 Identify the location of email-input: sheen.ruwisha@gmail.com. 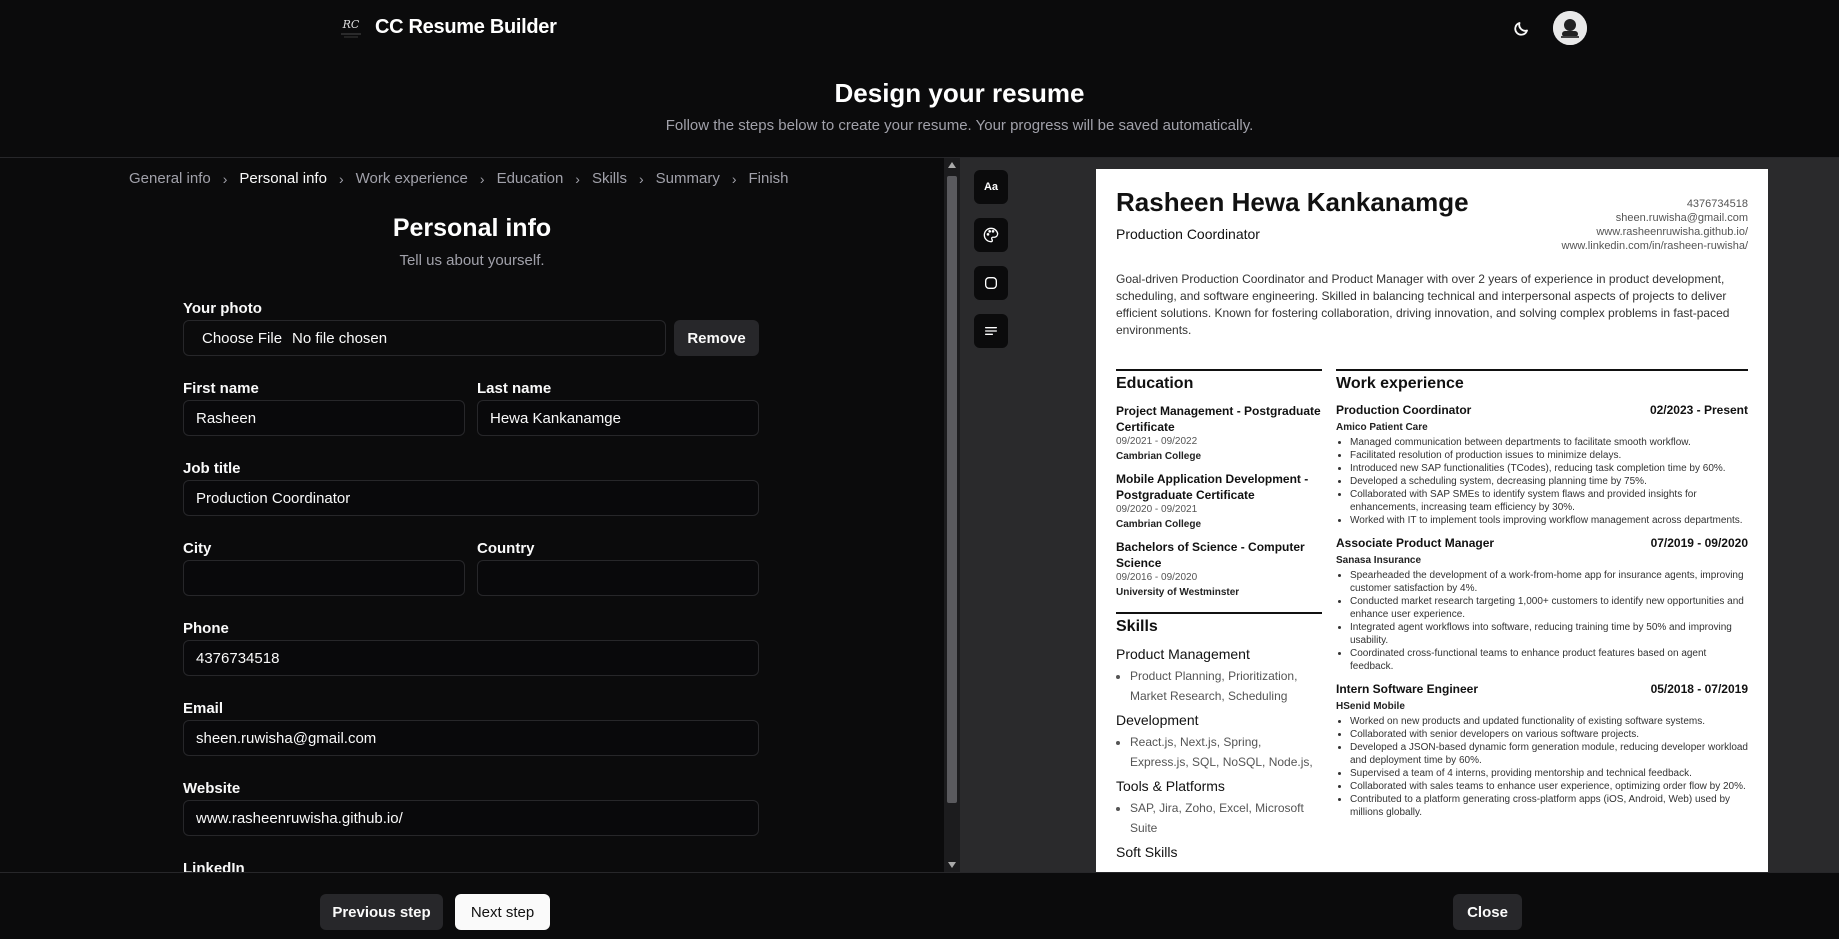
(471, 738).